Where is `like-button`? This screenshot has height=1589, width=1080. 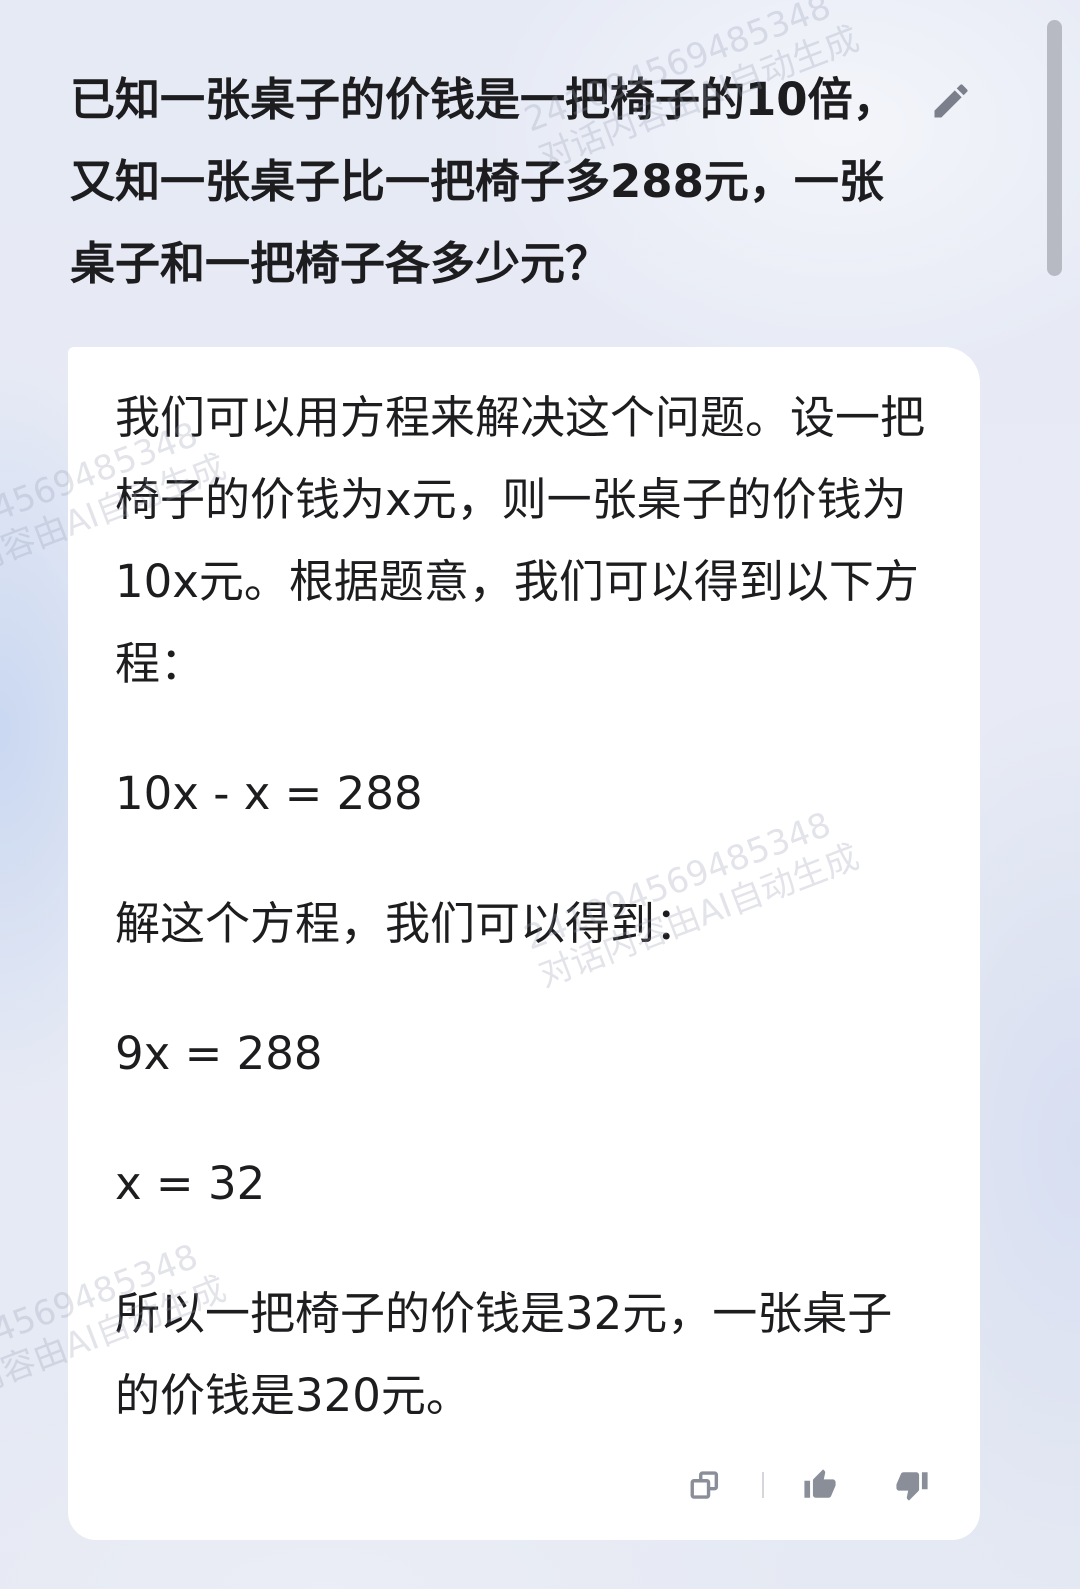
like-button is located at coordinates (820, 1485).